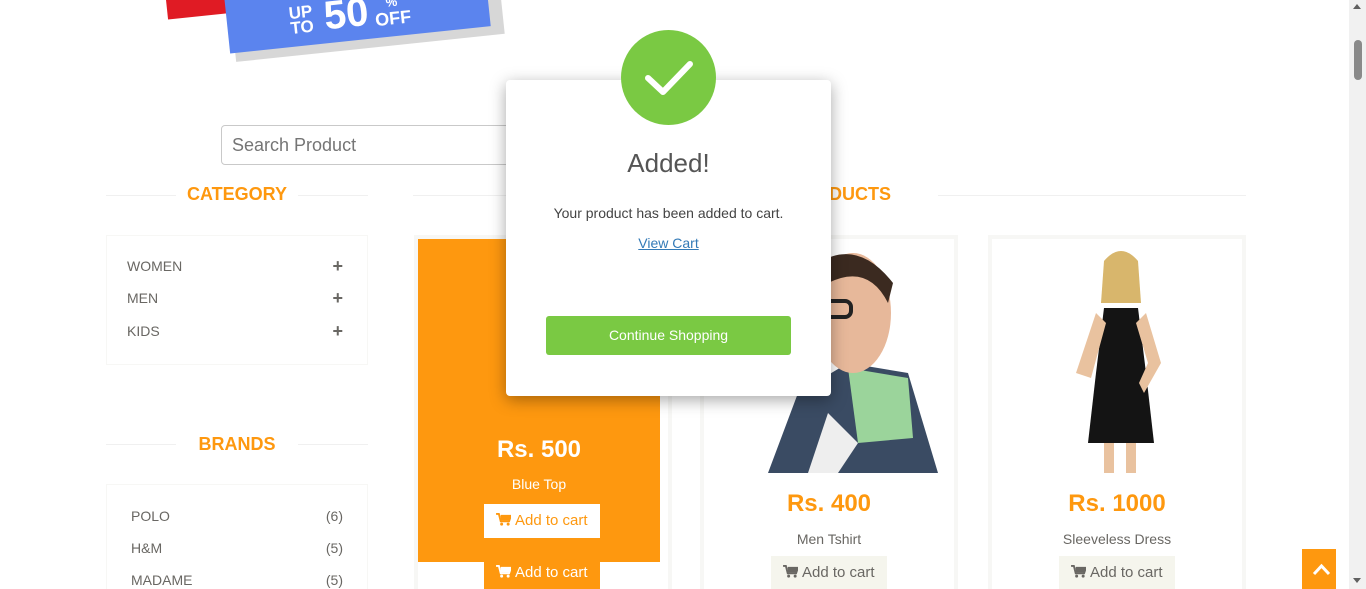 Image resolution: width=1366 pixels, height=589 pixels. What do you see at coordinates (1117, 358) in the screenshot?
I see `product-image` at bounding box center [1117, 358].